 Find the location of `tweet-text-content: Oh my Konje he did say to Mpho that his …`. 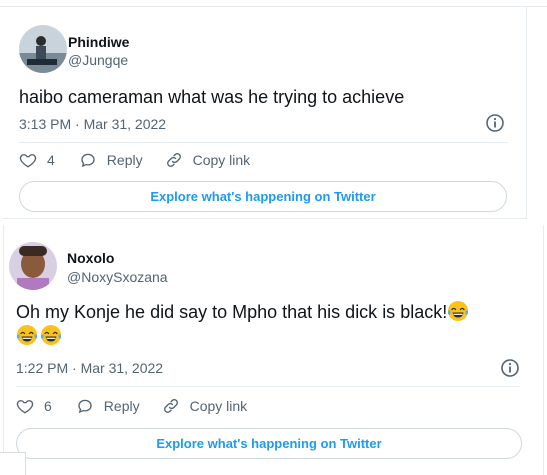

tweet-text-content: Oh my Konje he did say to Mpho that his … is located at coordinates (232, 312).